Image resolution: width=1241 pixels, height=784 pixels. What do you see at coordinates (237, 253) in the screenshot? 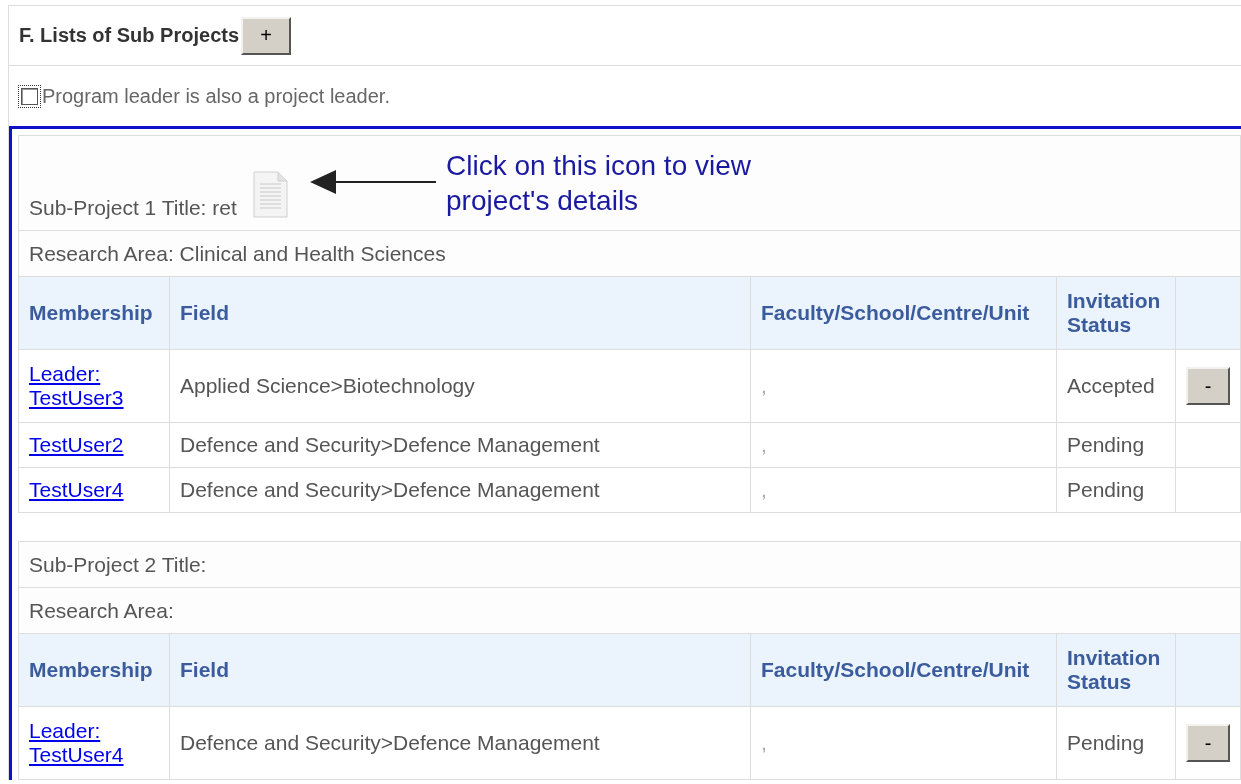
I see `research-area: Research Area: Clinical and Health Sciences` at bounding box center [237, 253].